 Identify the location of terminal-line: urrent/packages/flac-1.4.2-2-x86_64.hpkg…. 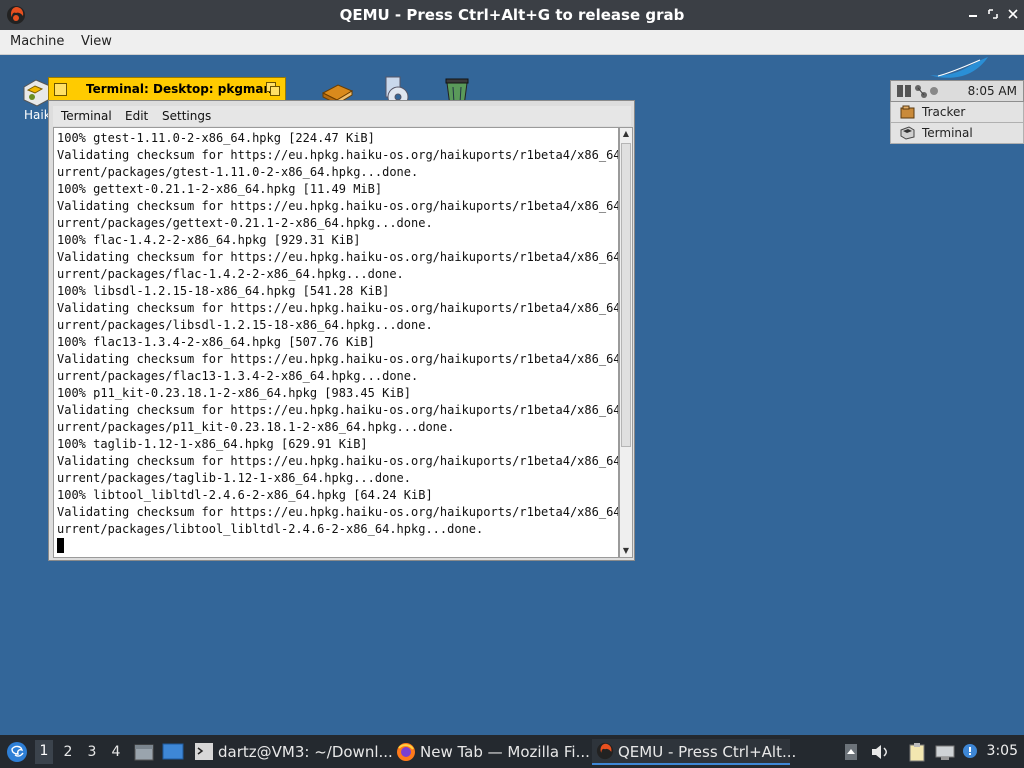
(230, 274).